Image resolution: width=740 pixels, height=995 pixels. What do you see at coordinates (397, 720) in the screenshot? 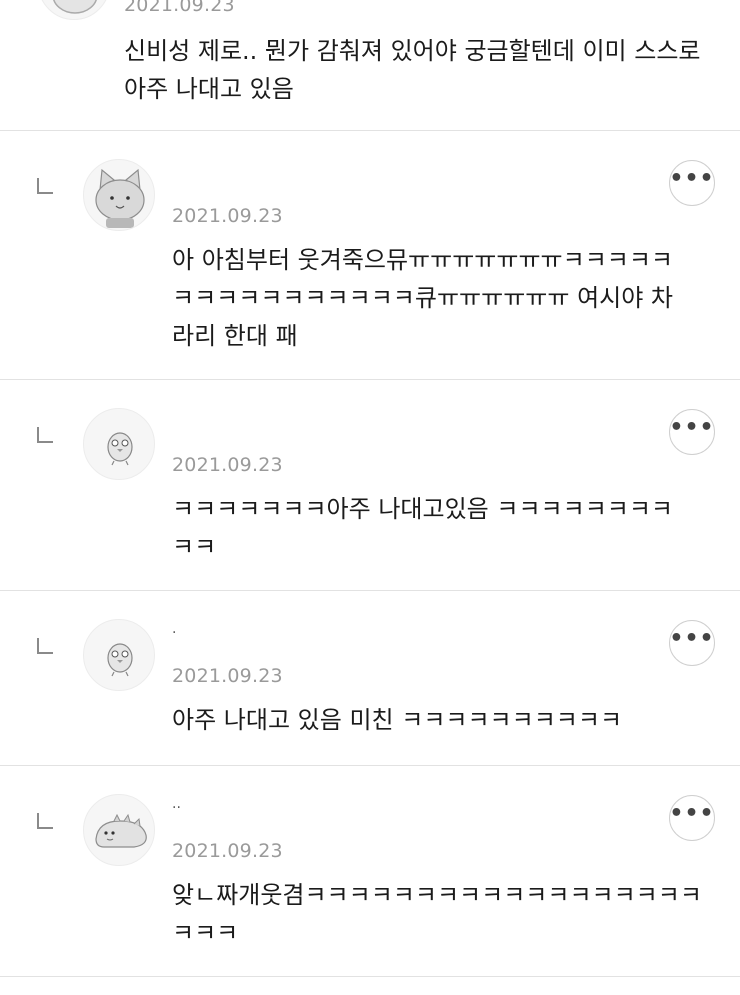
I see `comment-text: 아주 나대고 있음 미친 ㅋㅋㅋㅋㅋㅋㅋㅋㅋㅋ` at bounding box center [397, 720].